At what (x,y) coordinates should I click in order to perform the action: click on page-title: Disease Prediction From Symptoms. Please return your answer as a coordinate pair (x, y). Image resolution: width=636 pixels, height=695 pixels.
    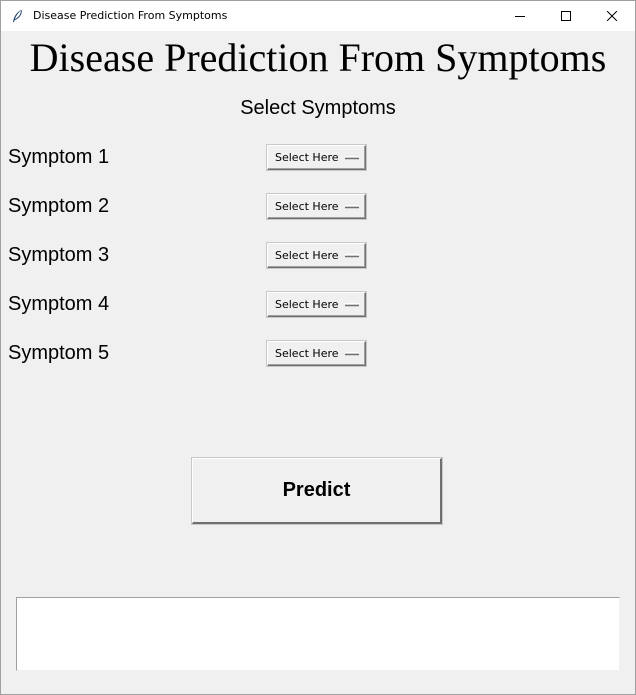
    Looking at the image, I should click on (318, 57).